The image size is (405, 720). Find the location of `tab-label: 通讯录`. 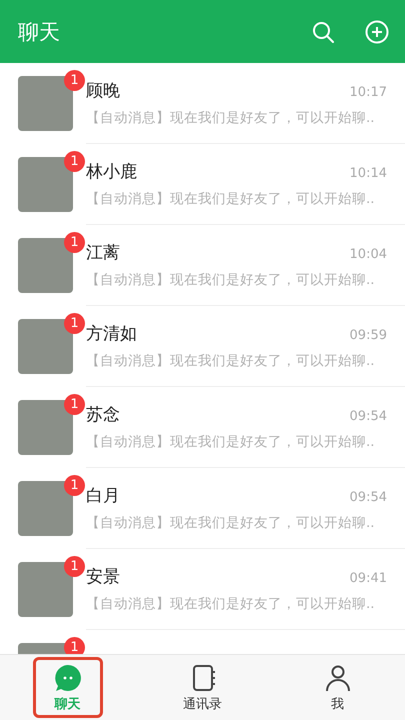

tab-label: 通讯录 is located at coordinates (202, 704).